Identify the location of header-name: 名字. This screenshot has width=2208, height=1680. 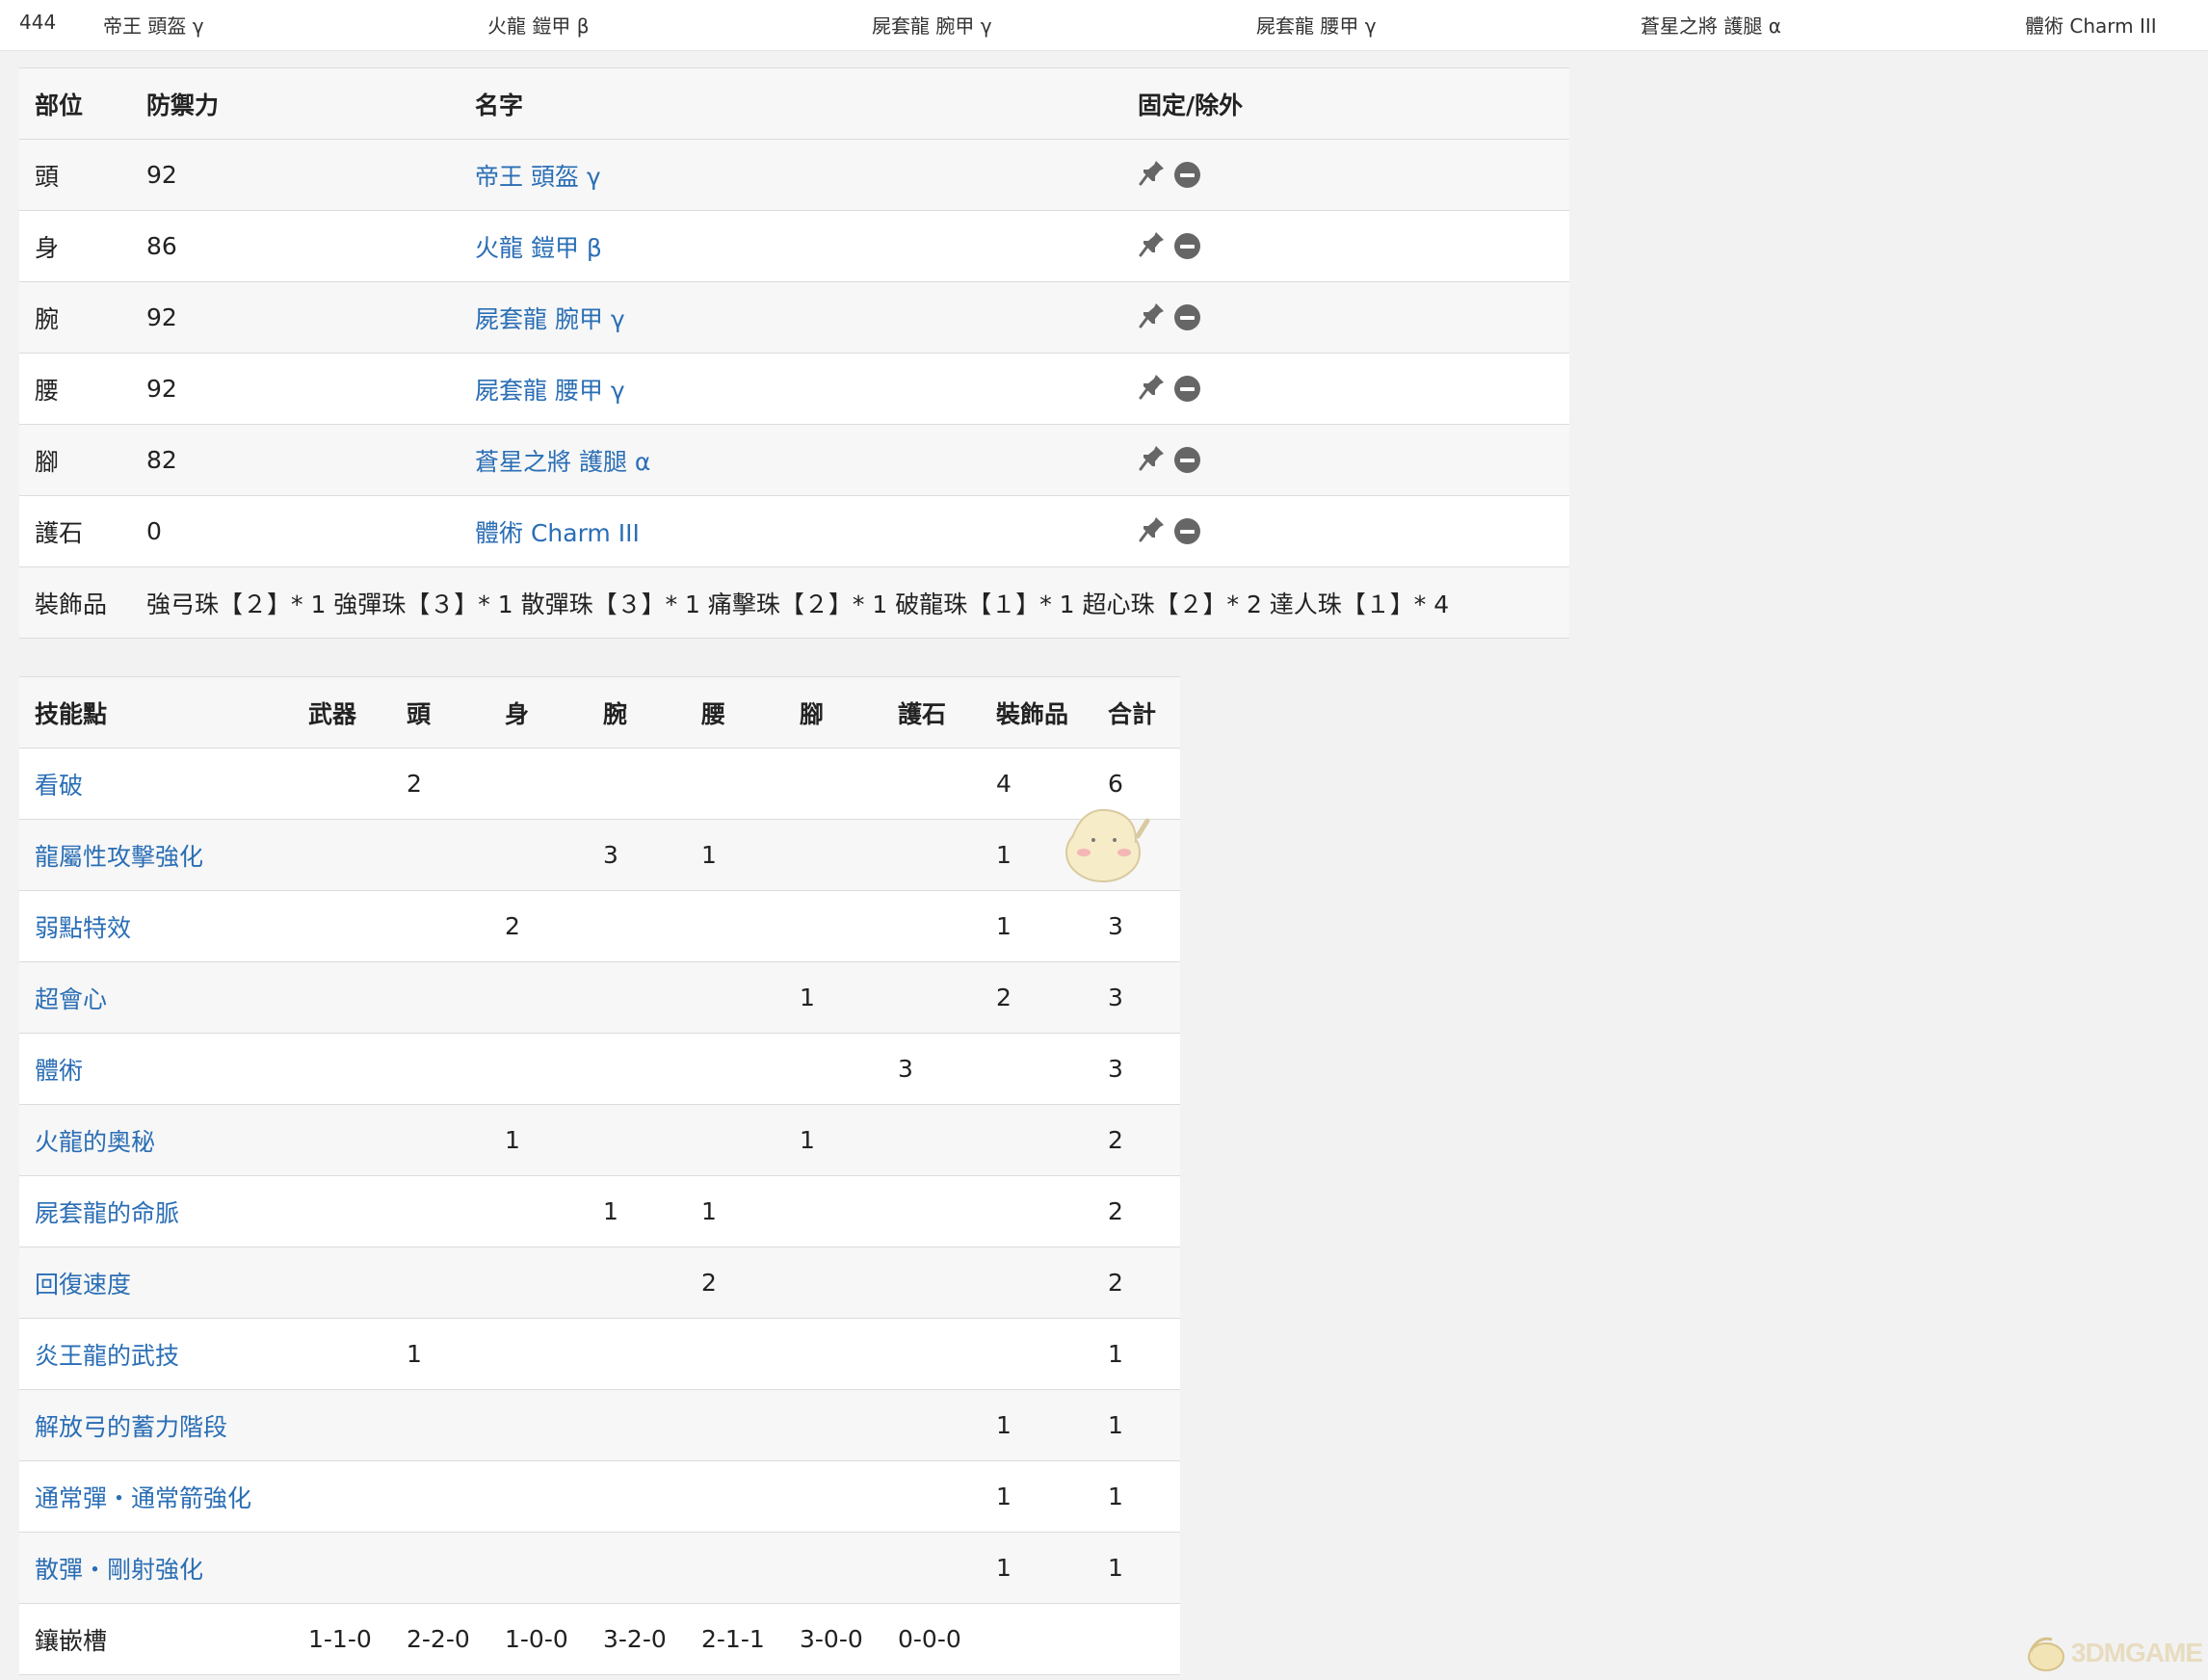
(500, 105).